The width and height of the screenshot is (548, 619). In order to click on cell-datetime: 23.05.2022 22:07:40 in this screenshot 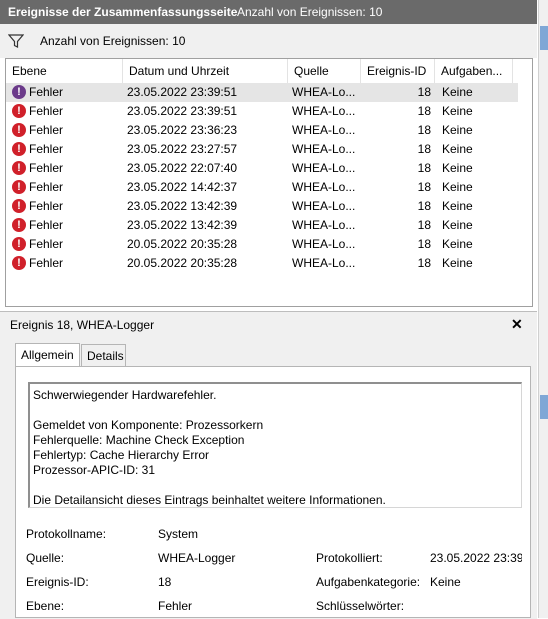, I will do `click(182, 168)`.